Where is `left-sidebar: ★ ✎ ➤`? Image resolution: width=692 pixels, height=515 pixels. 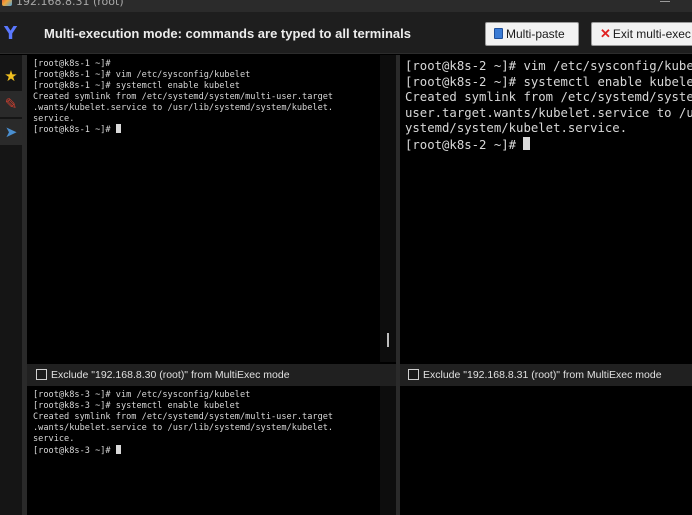 left-sidebar: ★ ✎ ➤ is located at coordinates (11, 285).